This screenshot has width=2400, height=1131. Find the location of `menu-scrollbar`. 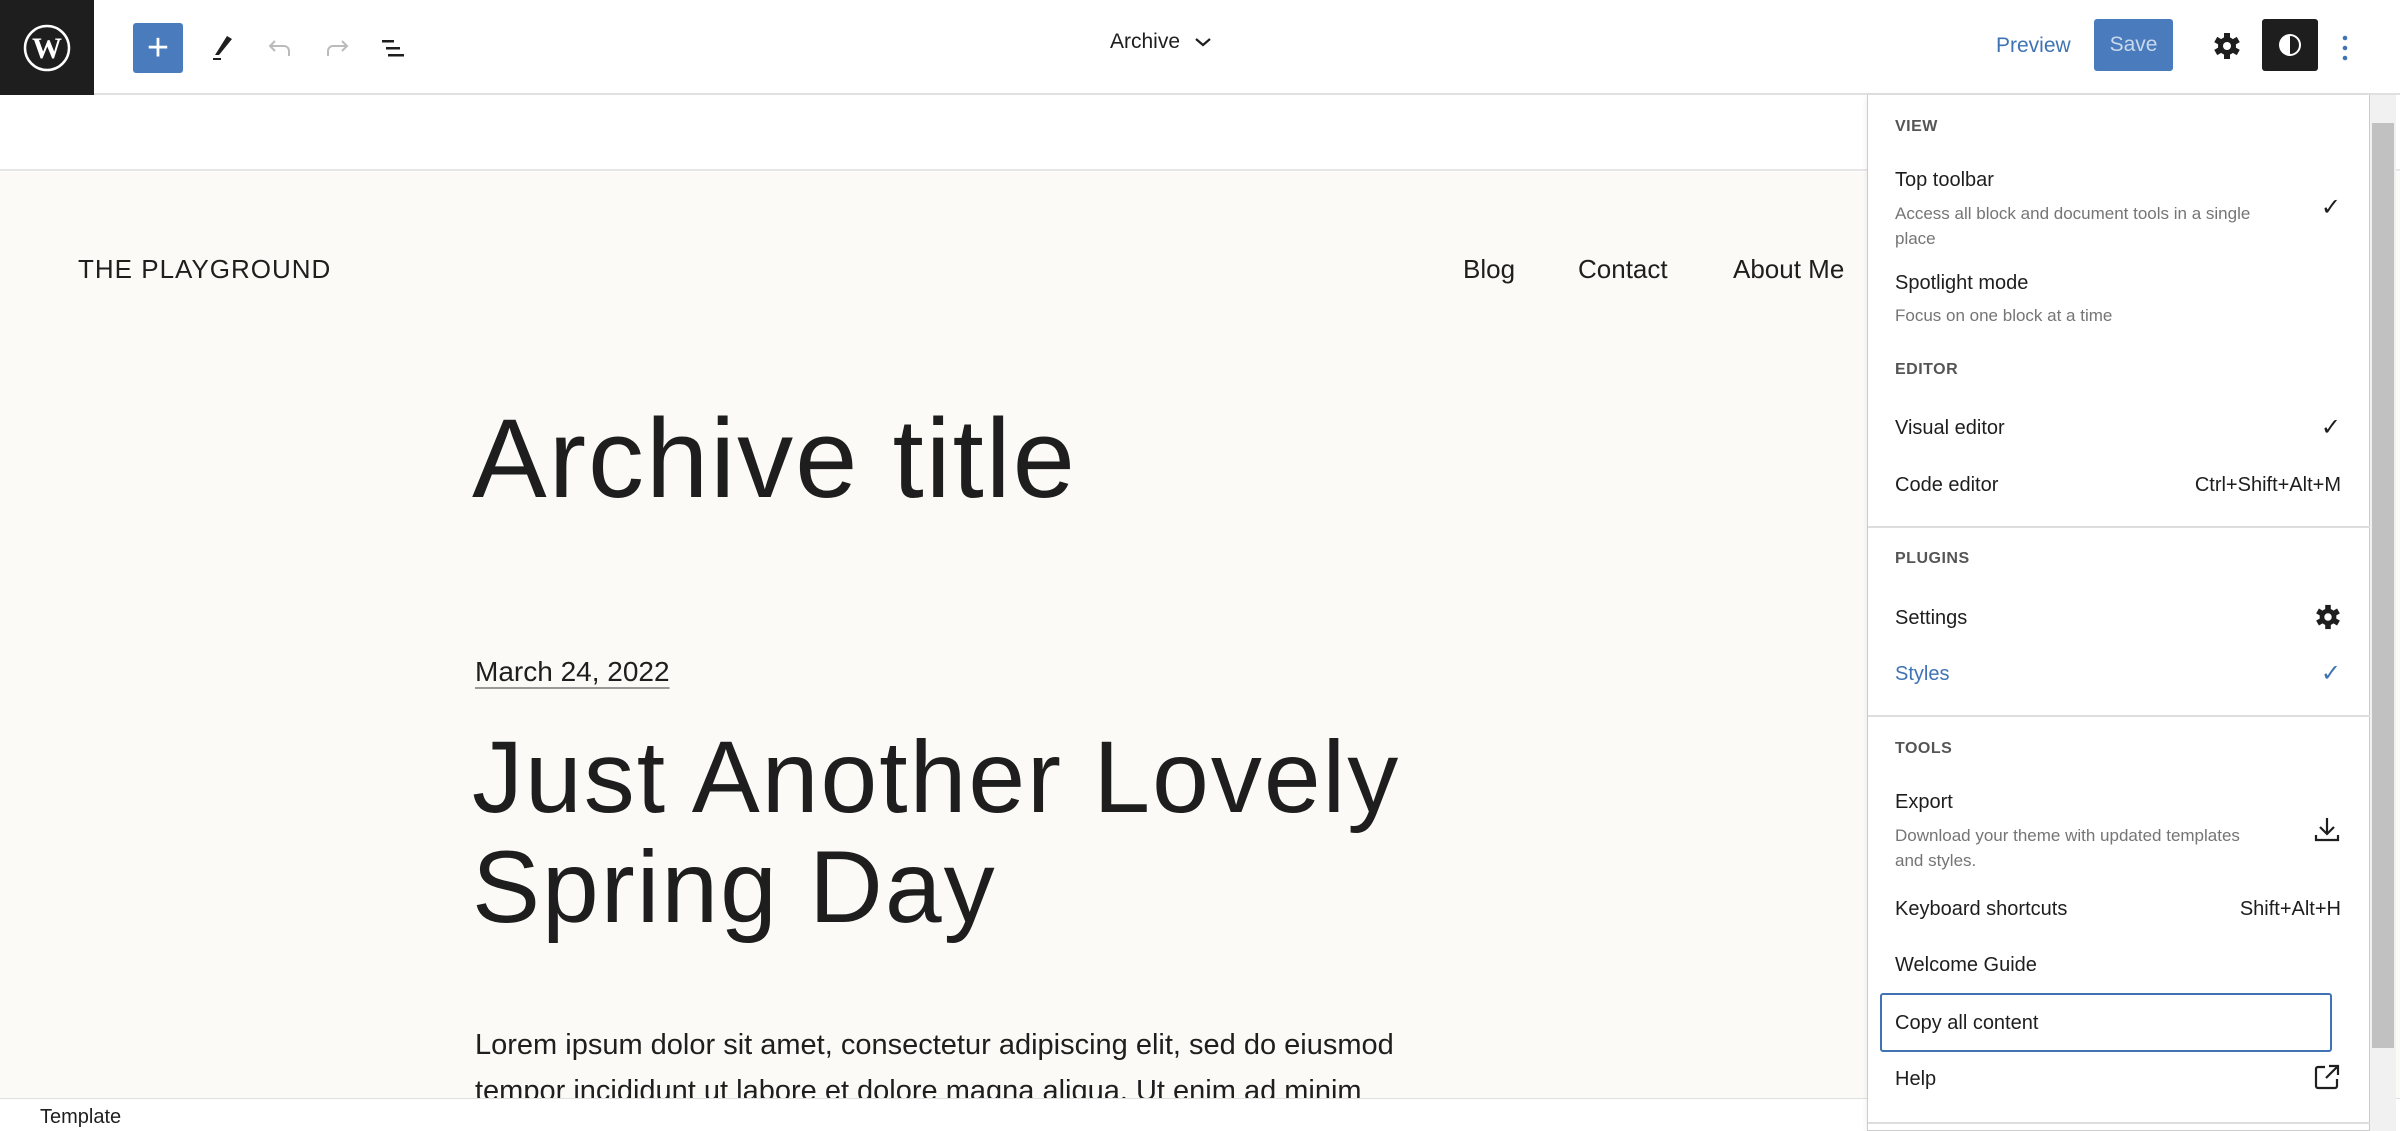

menu-scrollbar is located at coordinates (2383, 613).